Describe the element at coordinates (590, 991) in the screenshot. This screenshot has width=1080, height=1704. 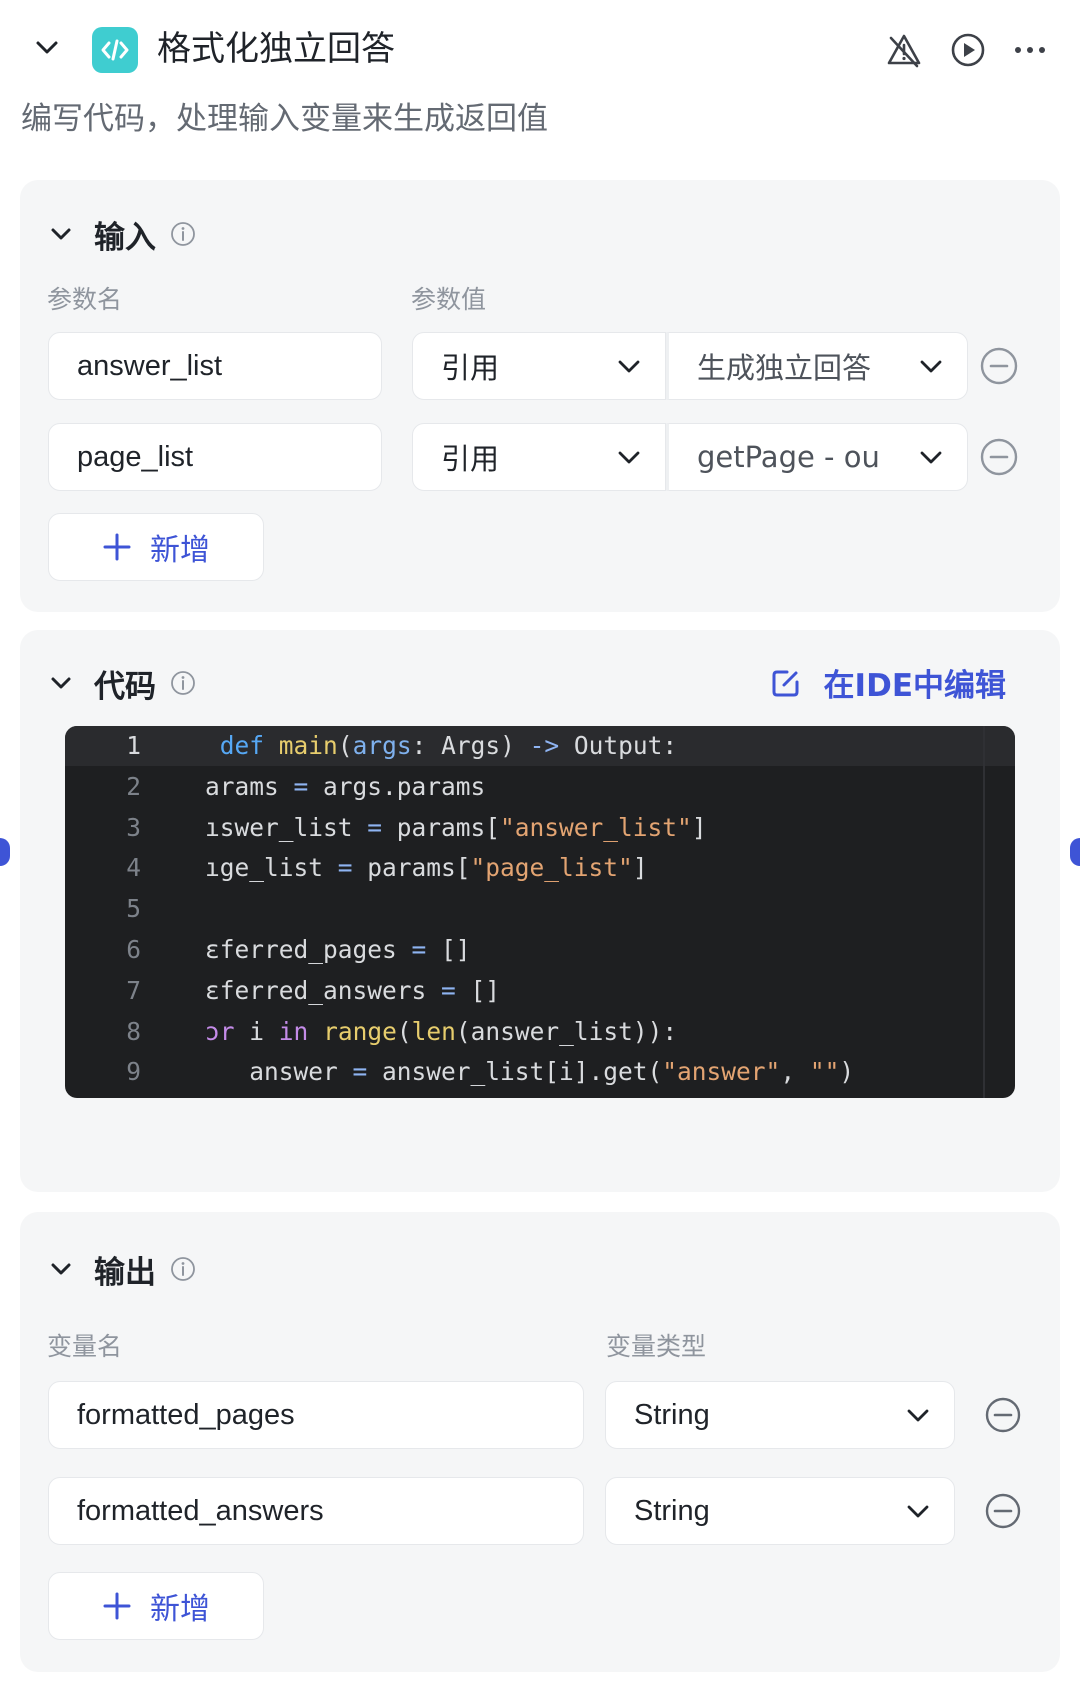
I see `code-line: ɛferred_answers = []` at that location.